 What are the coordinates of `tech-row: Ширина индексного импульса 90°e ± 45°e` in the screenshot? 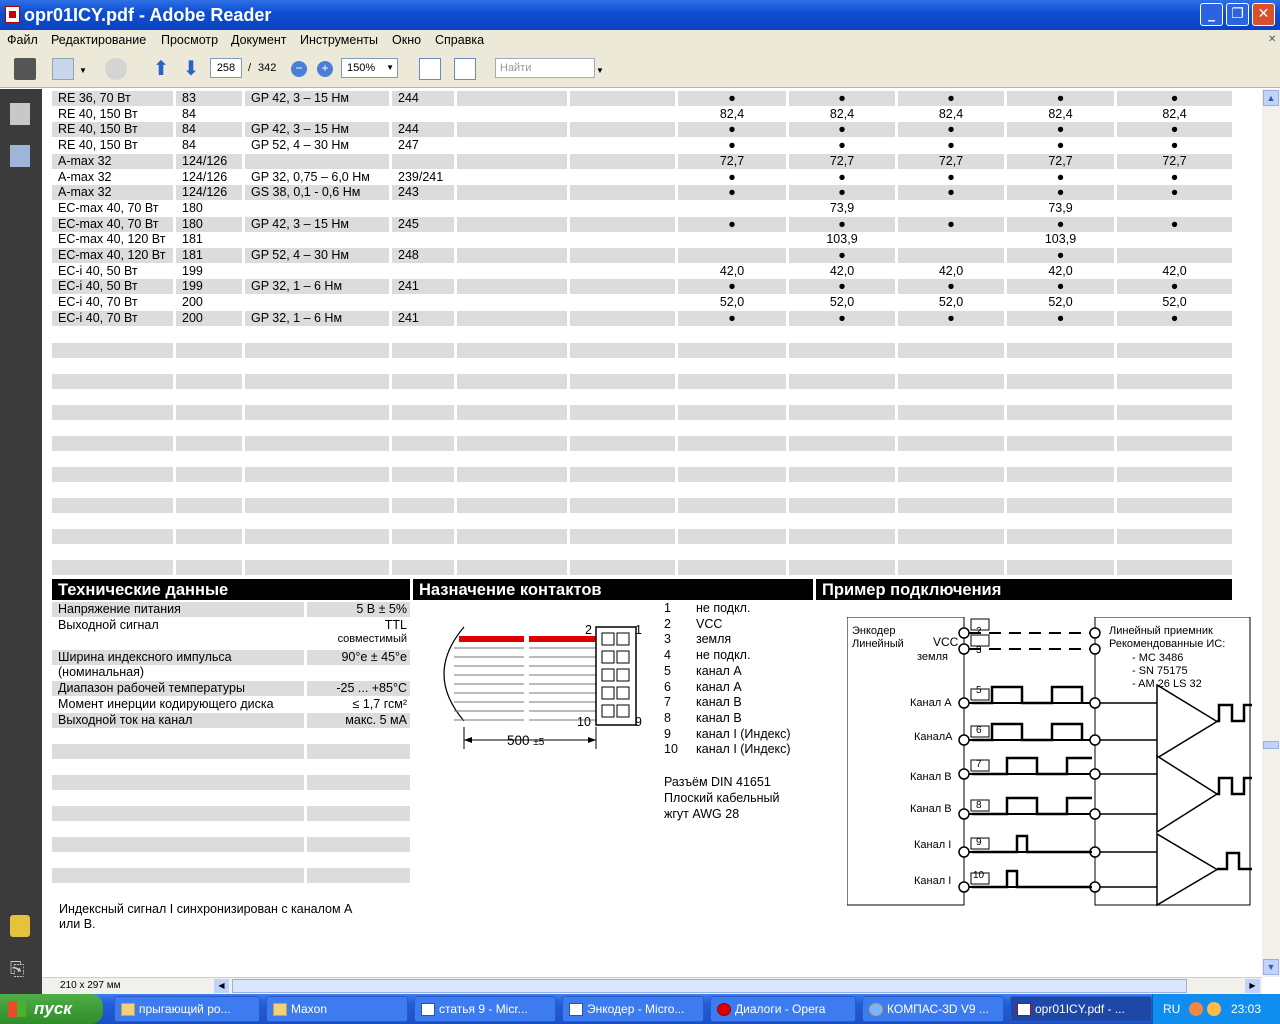 It's located at (231, 657).